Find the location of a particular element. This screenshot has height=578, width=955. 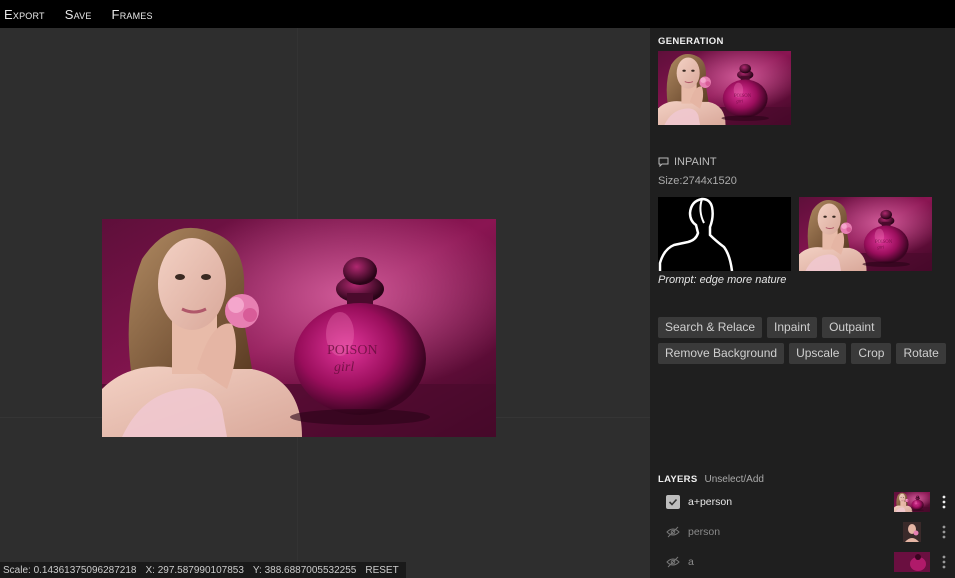

menu-bar: Export Save Frames is located at coordinates (477, 14).